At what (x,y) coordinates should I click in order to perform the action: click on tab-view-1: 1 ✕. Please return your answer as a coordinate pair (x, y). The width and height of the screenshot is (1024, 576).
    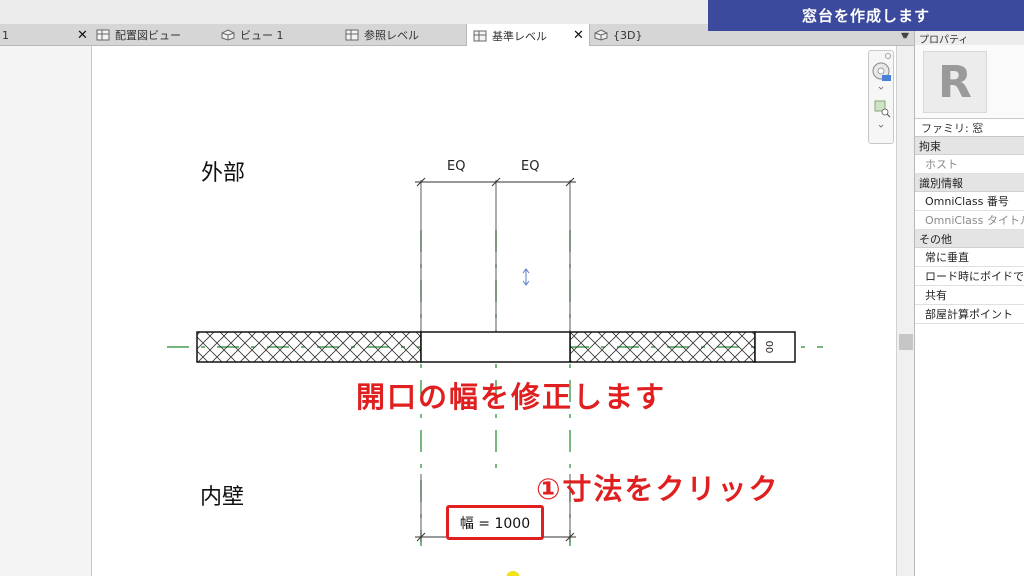
    Looking at the image, I should click on (46, 35).